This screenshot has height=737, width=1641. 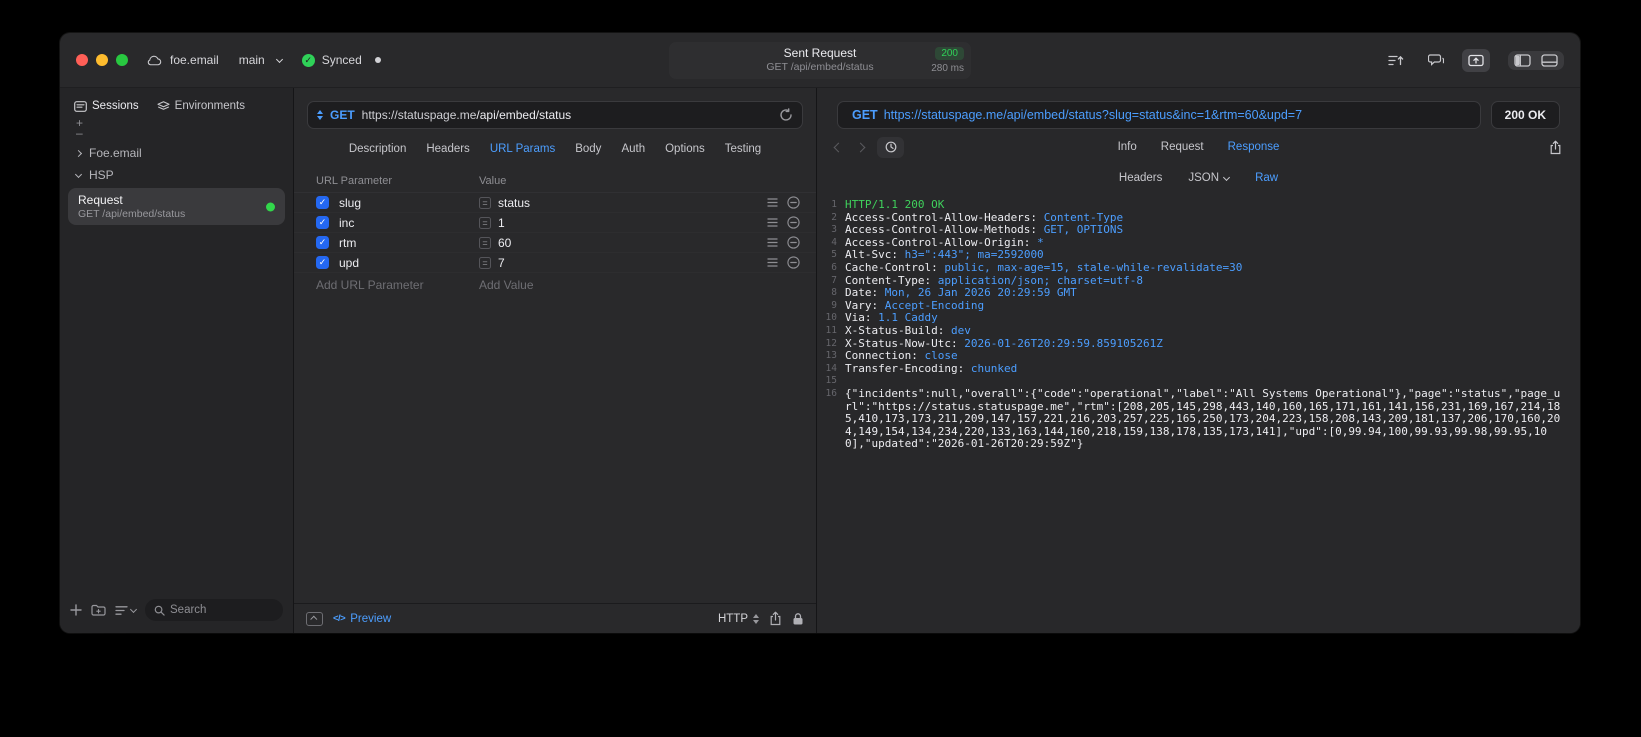 I want to click on zoom-window-button, so click(x=122, y=60).